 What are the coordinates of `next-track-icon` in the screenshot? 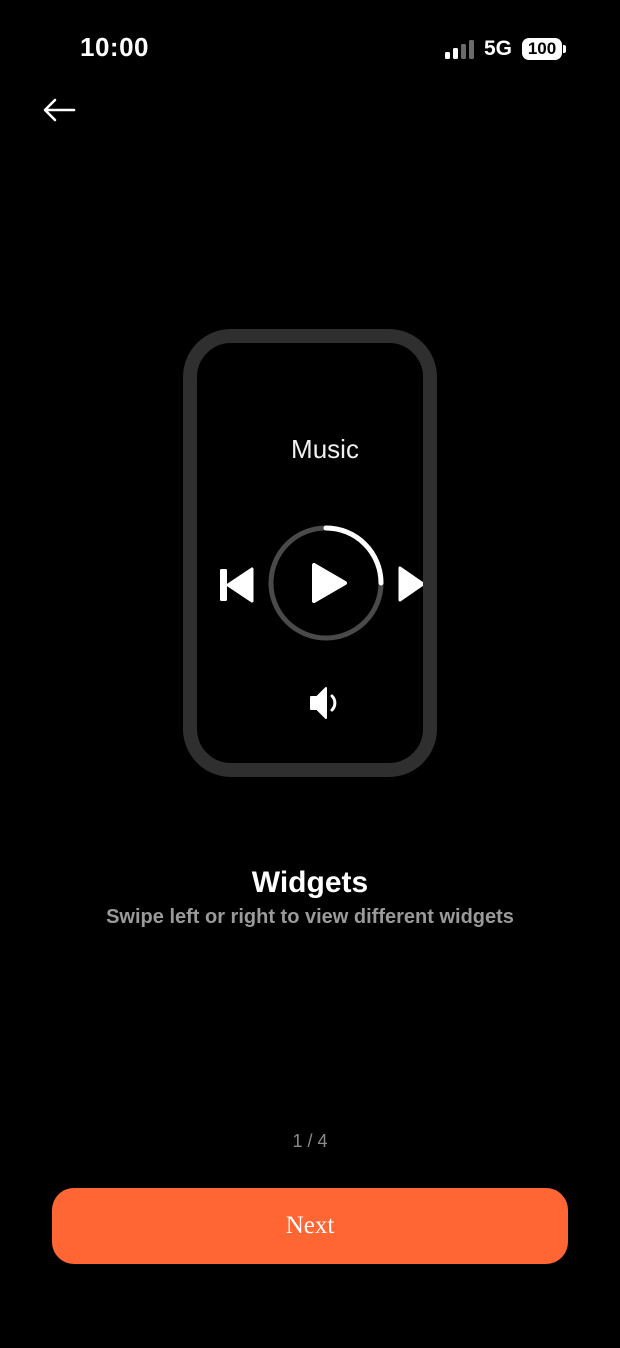 It's located at (410, 584).